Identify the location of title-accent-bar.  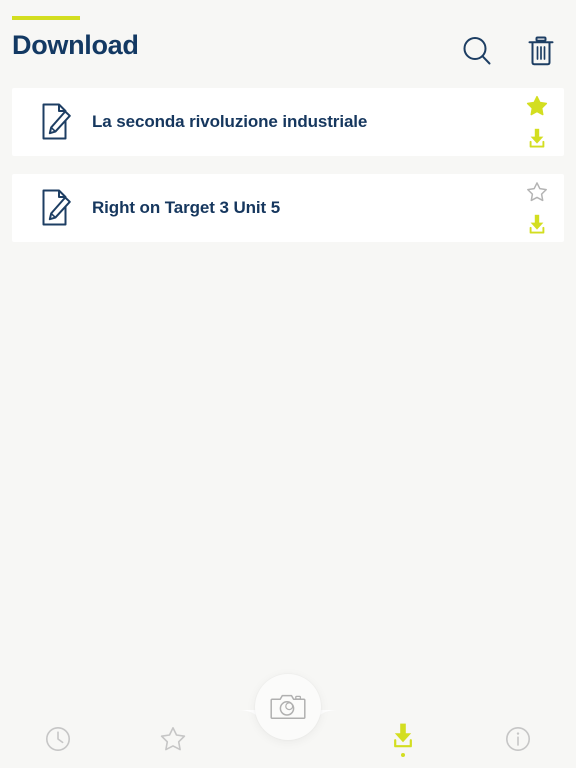
(46, 18).